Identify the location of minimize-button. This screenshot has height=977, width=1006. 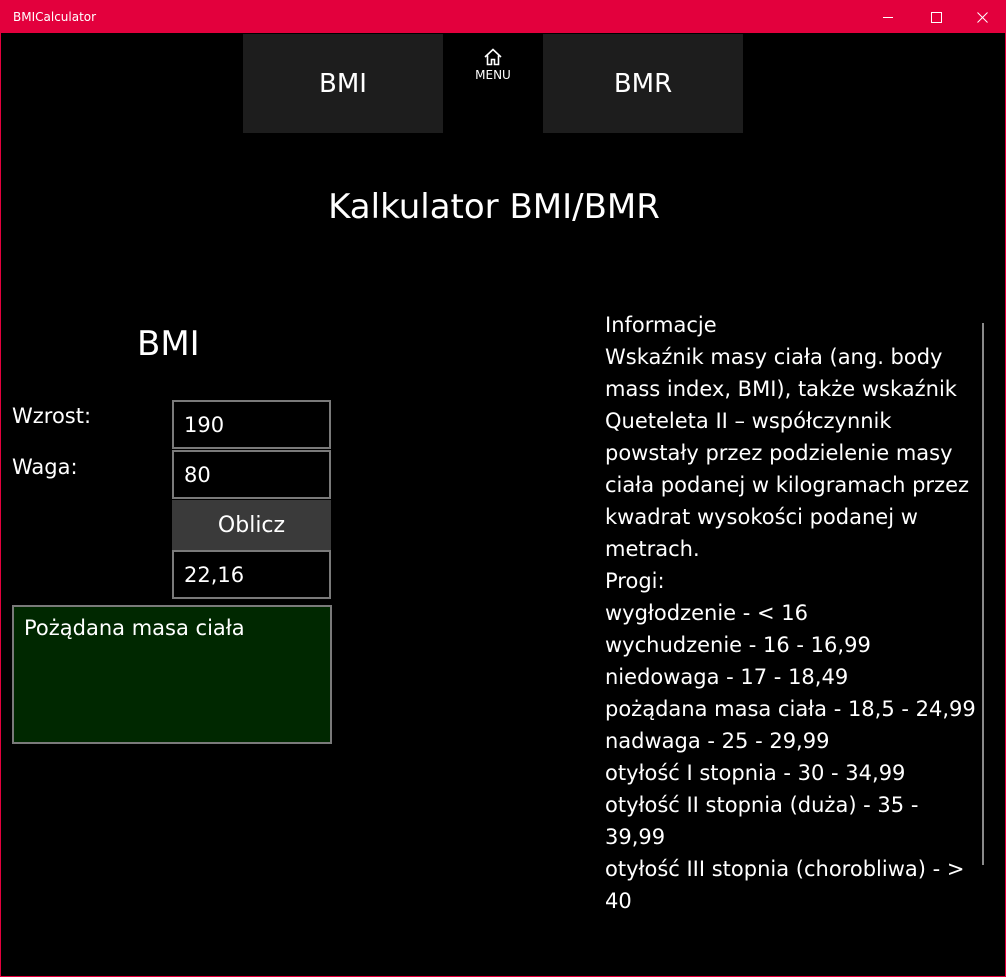
(888, 17).